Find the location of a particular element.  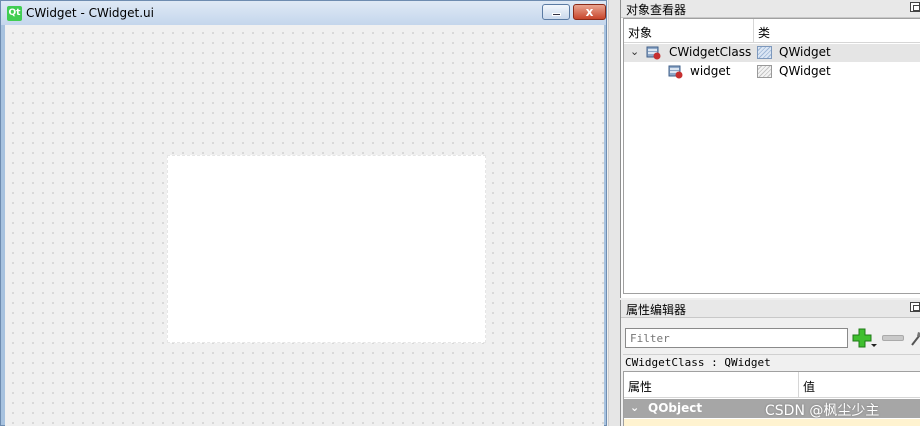

remove-property-button is located at coordinates (893, 338).